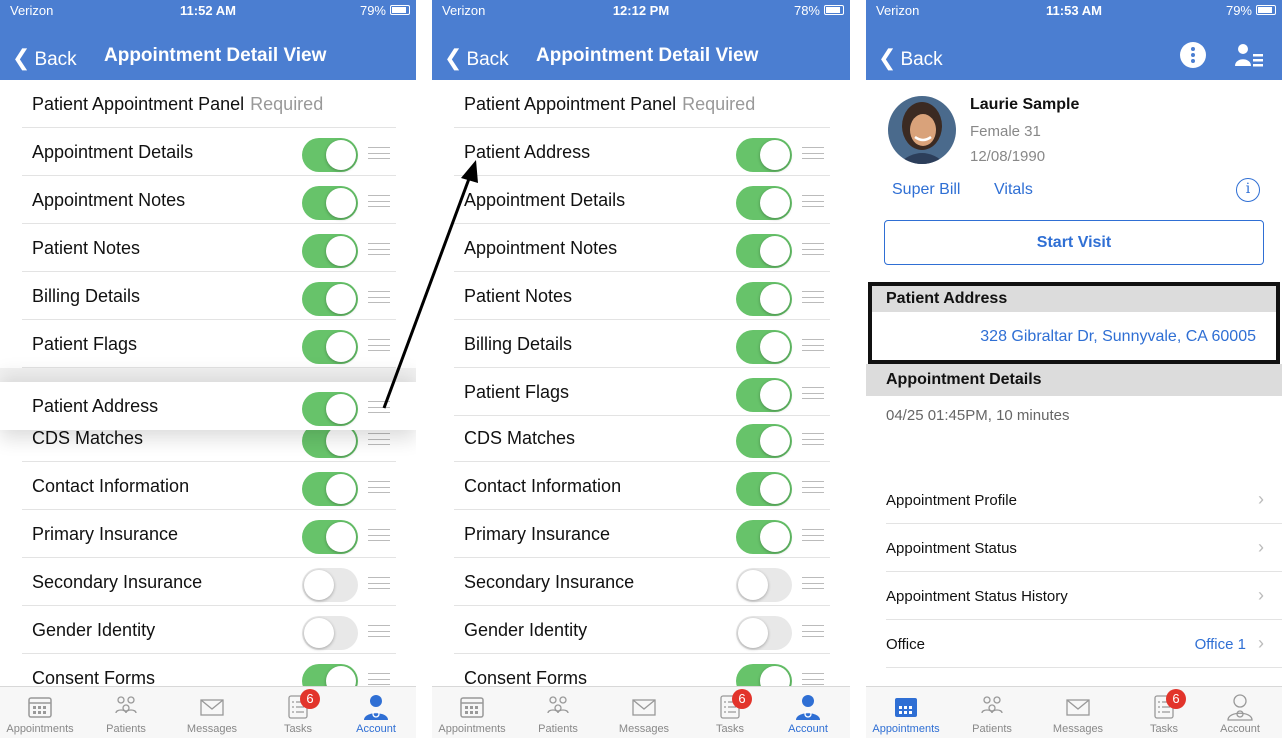 This screenshot has height=738, width=1282. What do you see at coordinates (1074, 380) in the screenshot?
I see `section-header: Appointment Details` at bounding box center [1074, 380].